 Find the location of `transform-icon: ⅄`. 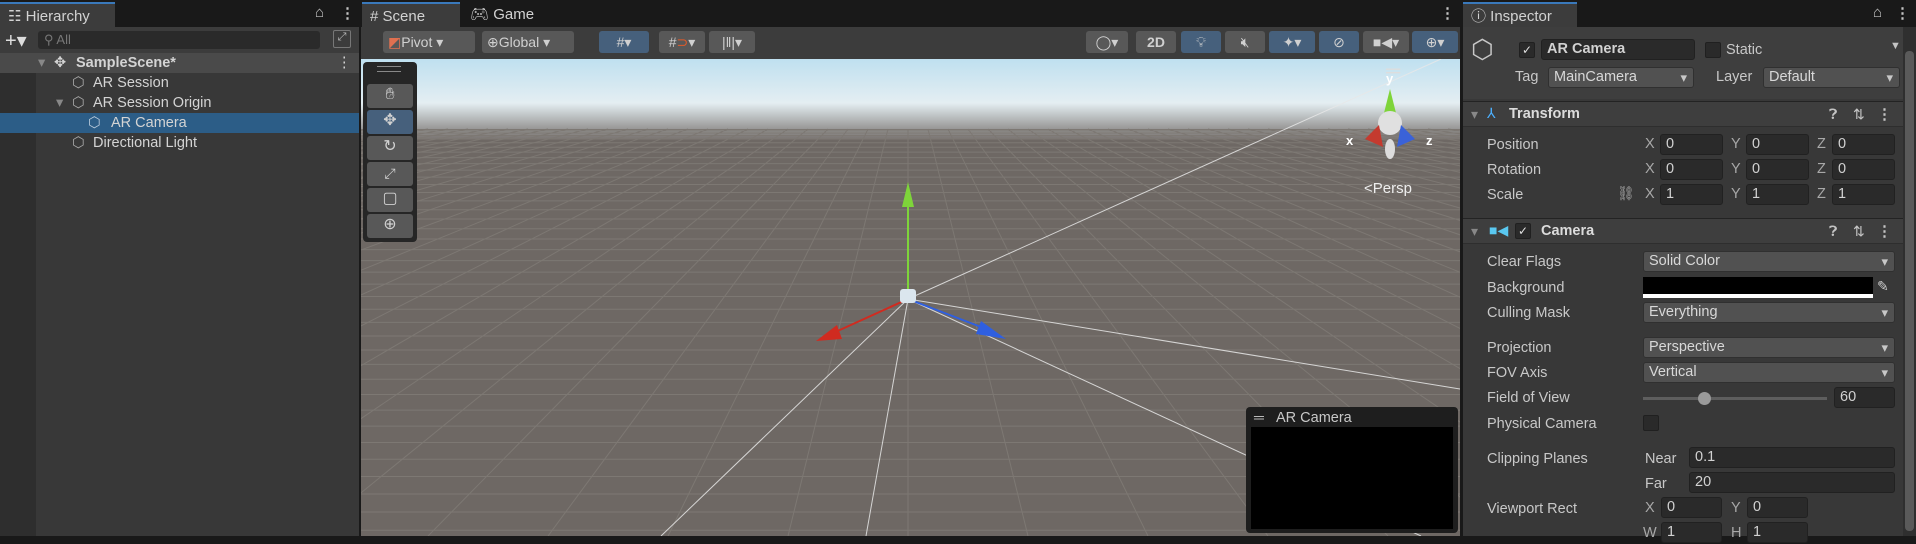

transform-icon: ⅄ is located at coordinates (1491, 113).